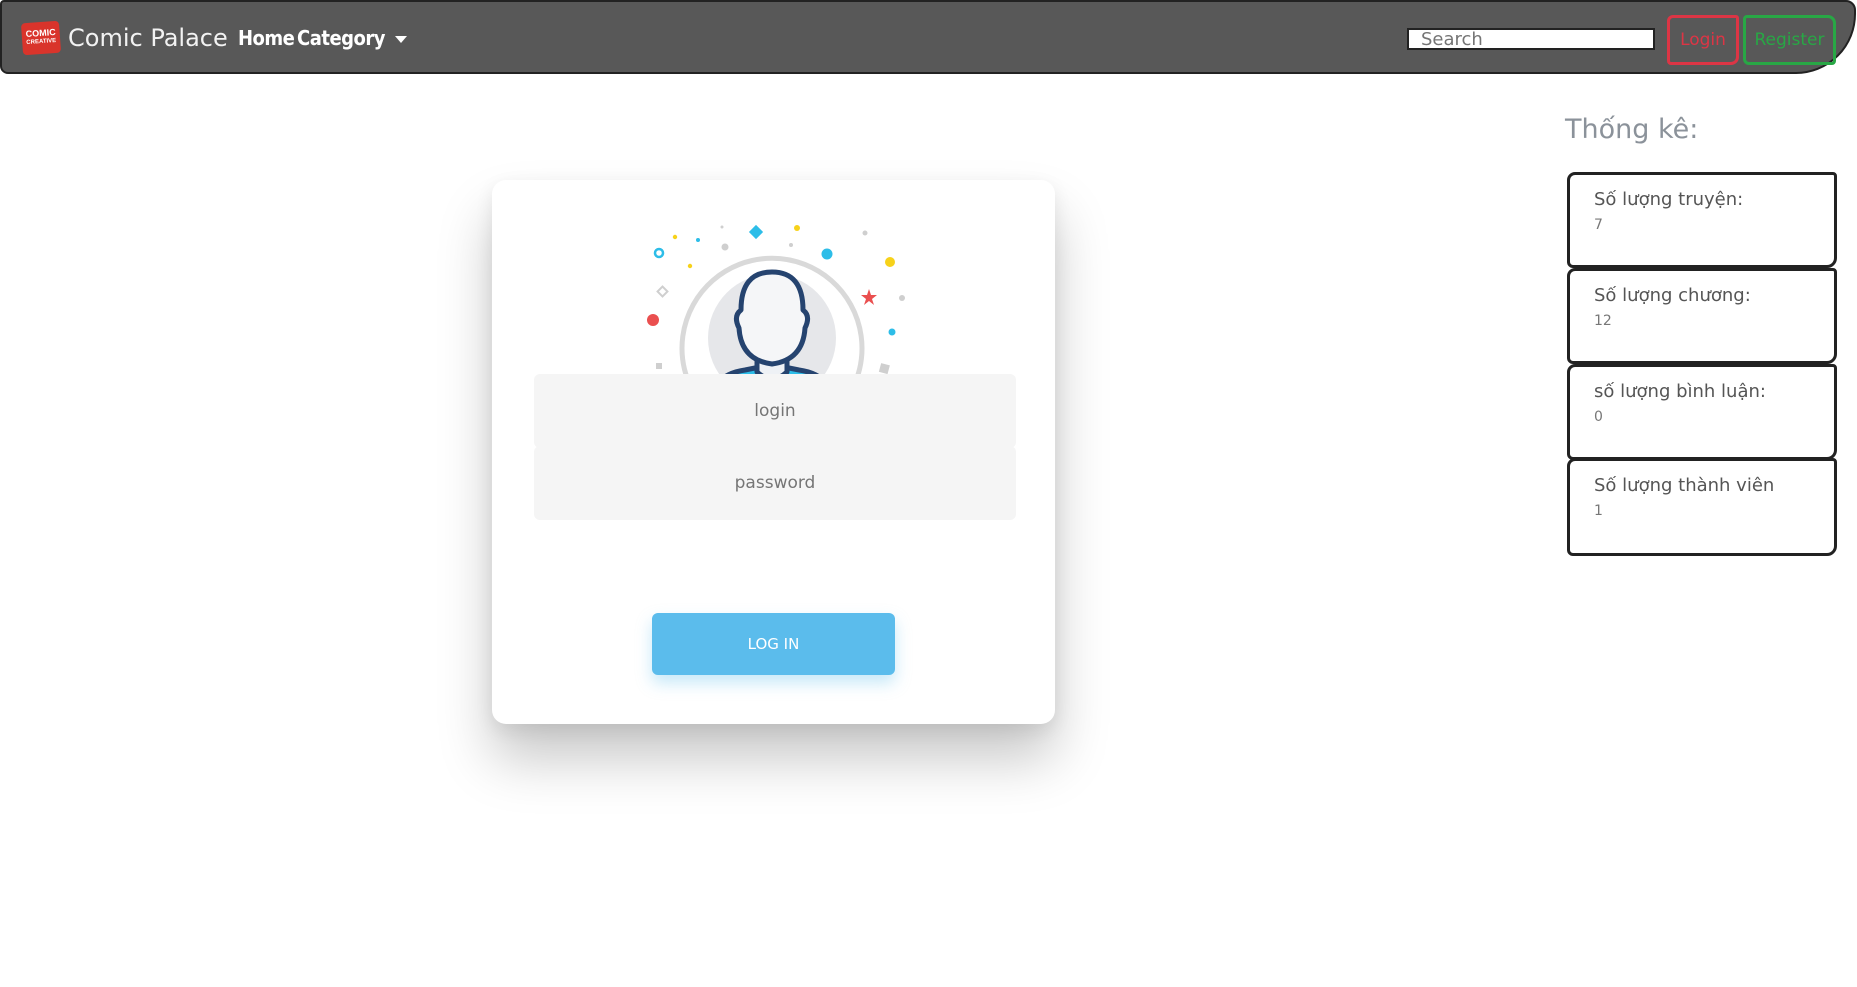 The height and width of the screenshot is (987, 1857). I want to click on chevron-down-icon, so click(401, 39).